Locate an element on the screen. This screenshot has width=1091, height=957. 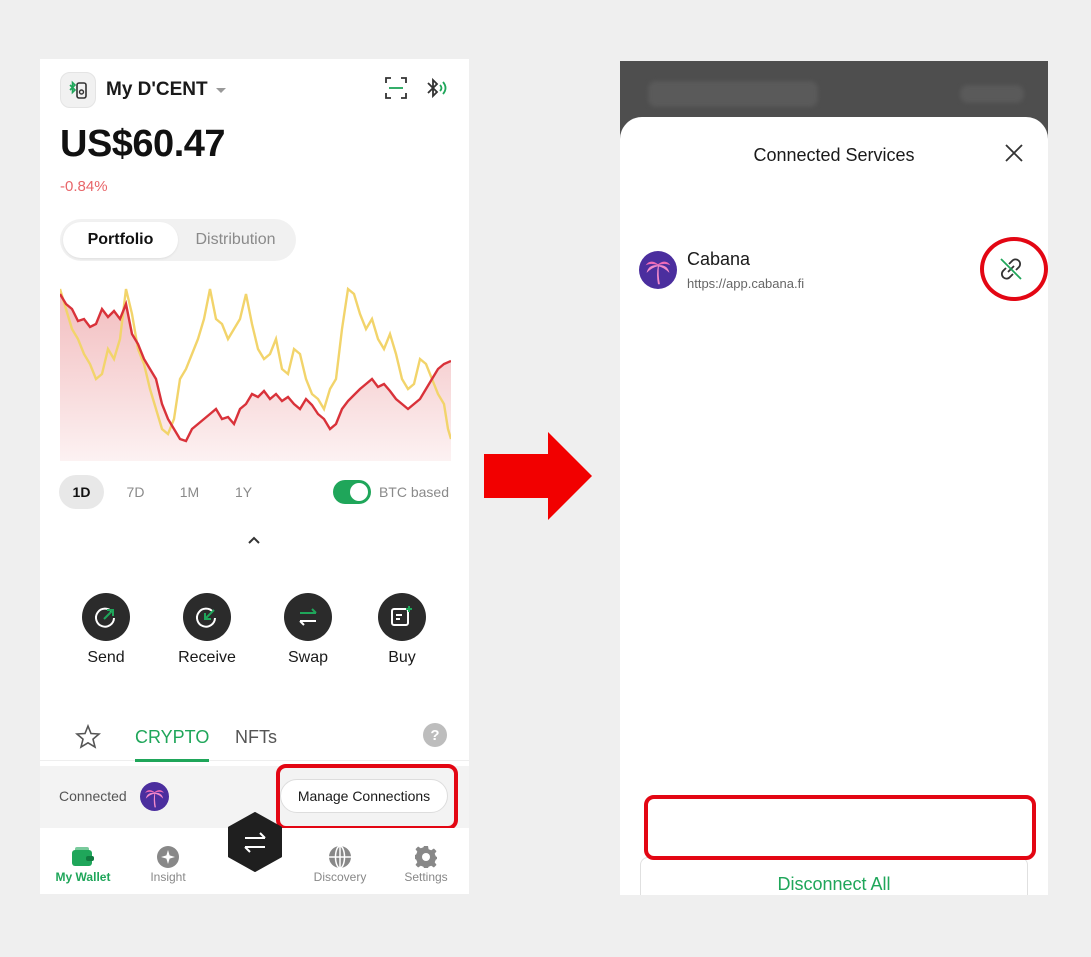
time-range-selector: 1D 7D 1M 1Y BTC based is located at coordinates (254, 492).